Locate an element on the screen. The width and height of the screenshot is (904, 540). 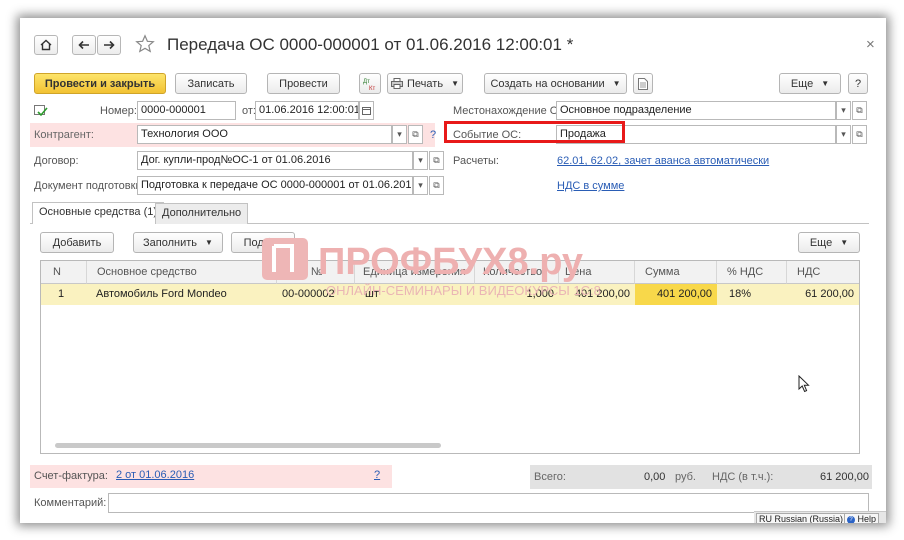
cell-quantity: 1,000 is located at coordinates (540, 294).